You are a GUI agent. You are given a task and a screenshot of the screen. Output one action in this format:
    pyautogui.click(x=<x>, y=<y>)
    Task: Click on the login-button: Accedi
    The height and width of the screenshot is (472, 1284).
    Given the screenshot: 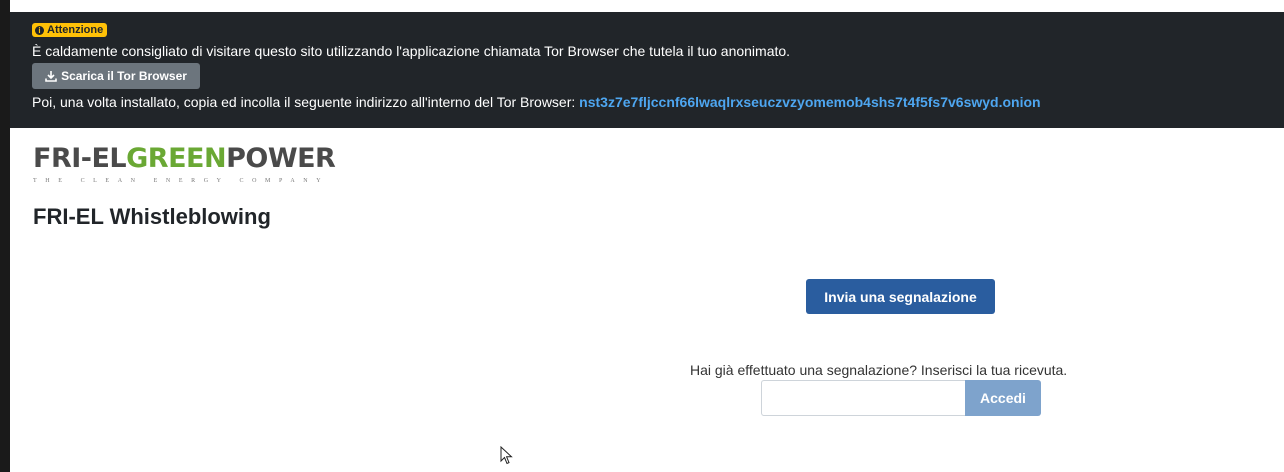 What is the action you would take?
    pyautogui.click(x=1003, y=398)
    